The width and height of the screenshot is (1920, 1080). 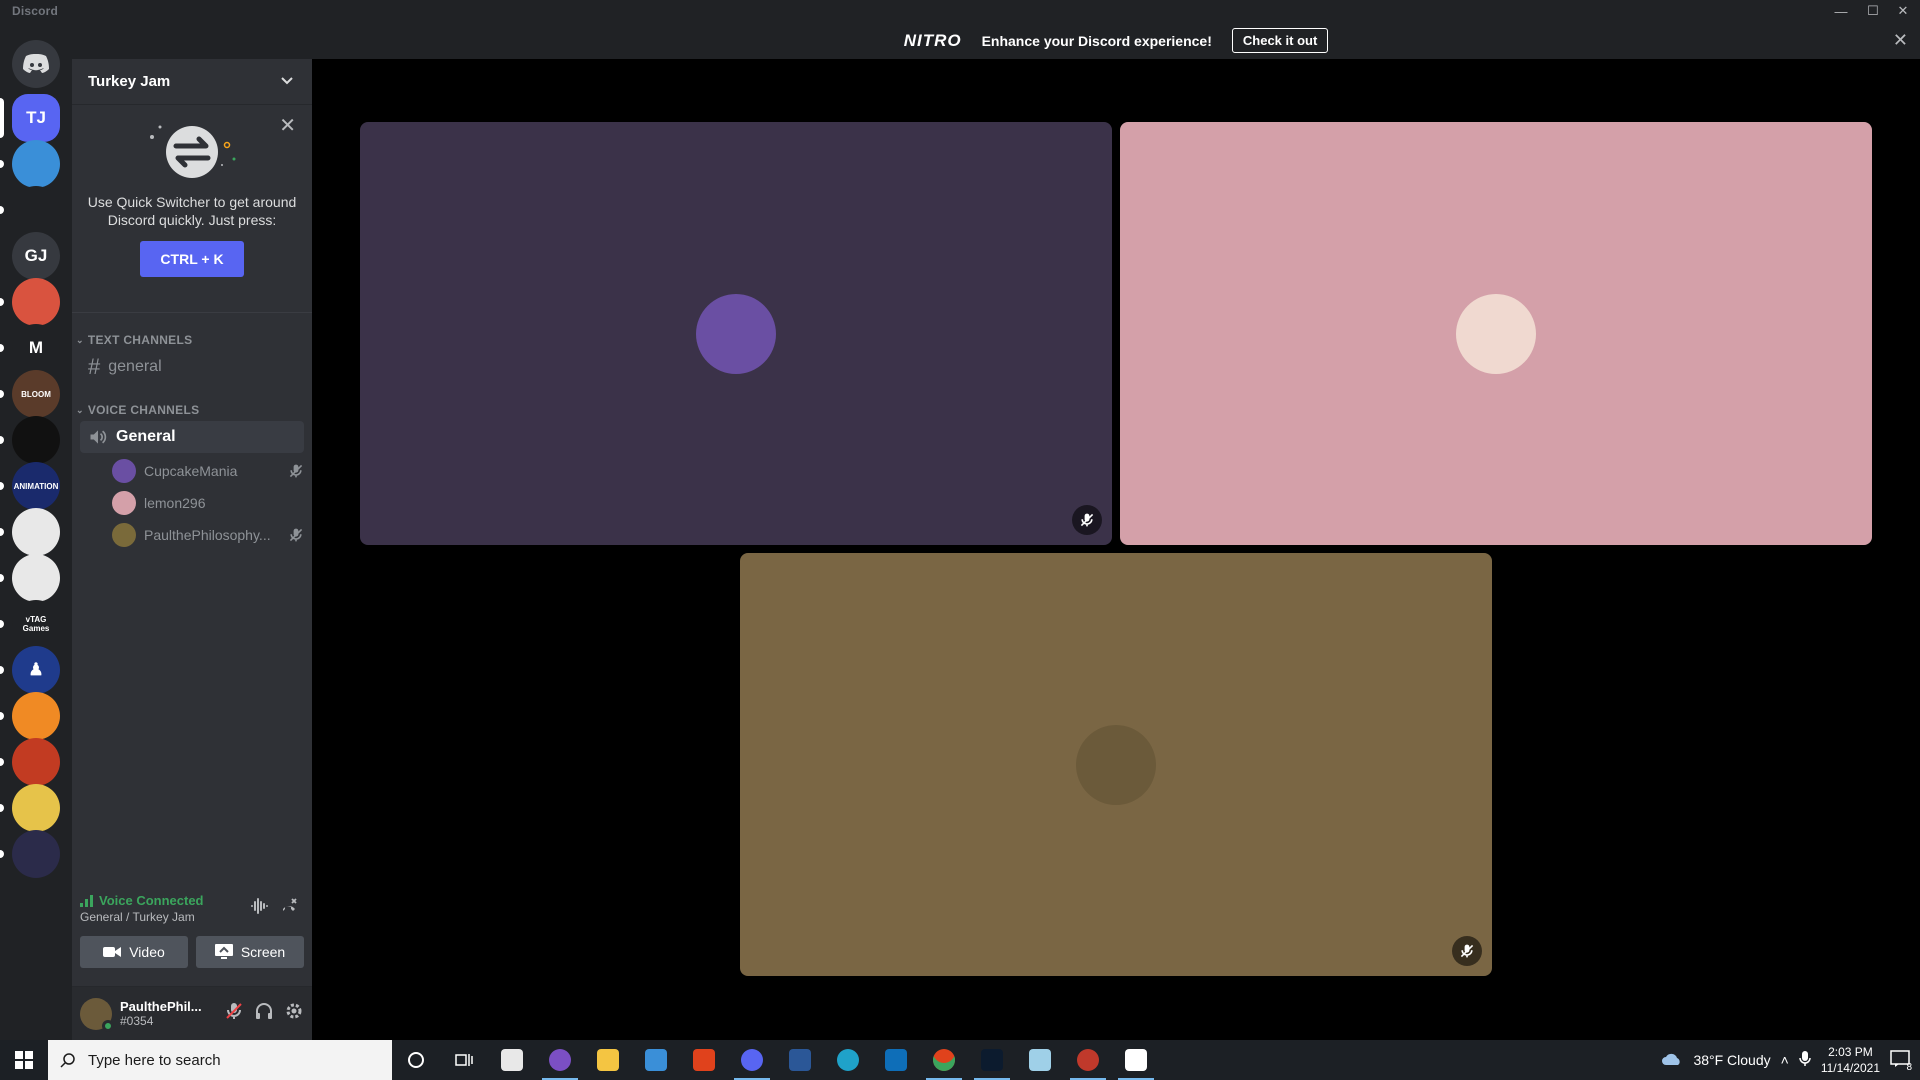 I want to click on terminal-icon, so click(x=992, y=1060).